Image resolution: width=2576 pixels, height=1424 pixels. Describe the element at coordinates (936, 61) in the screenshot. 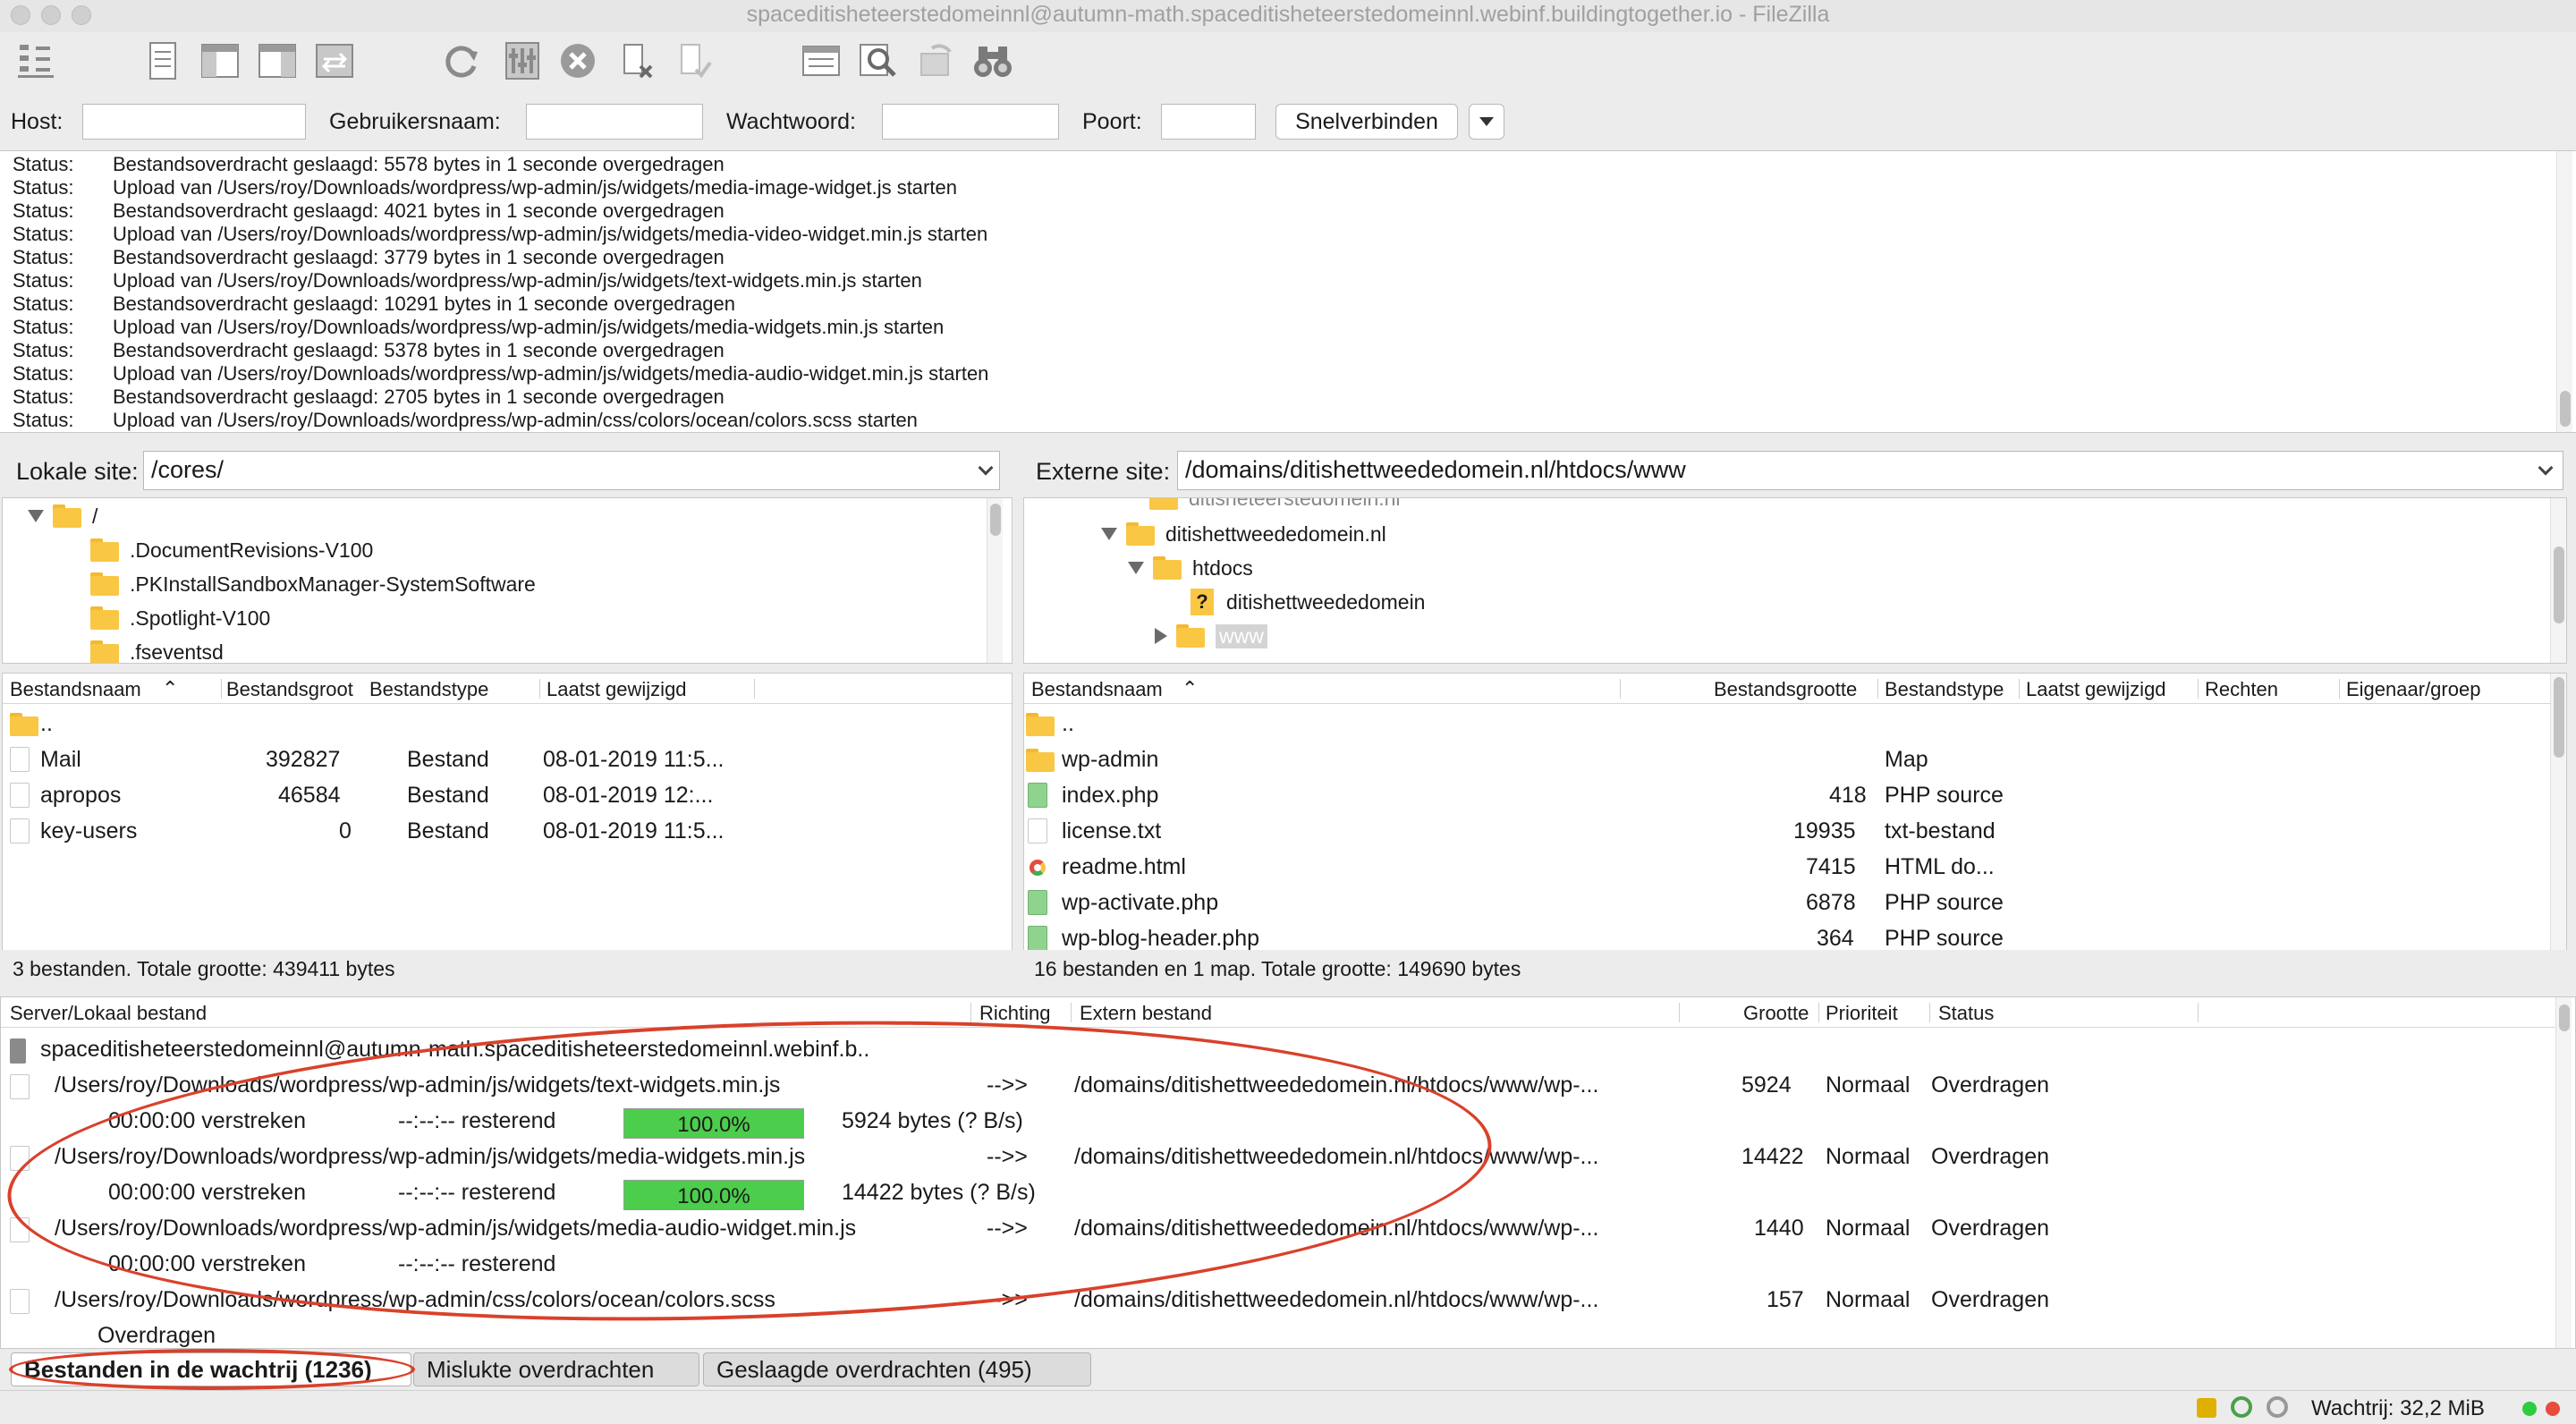

I see `synchronized-browsing-icon` at that location.